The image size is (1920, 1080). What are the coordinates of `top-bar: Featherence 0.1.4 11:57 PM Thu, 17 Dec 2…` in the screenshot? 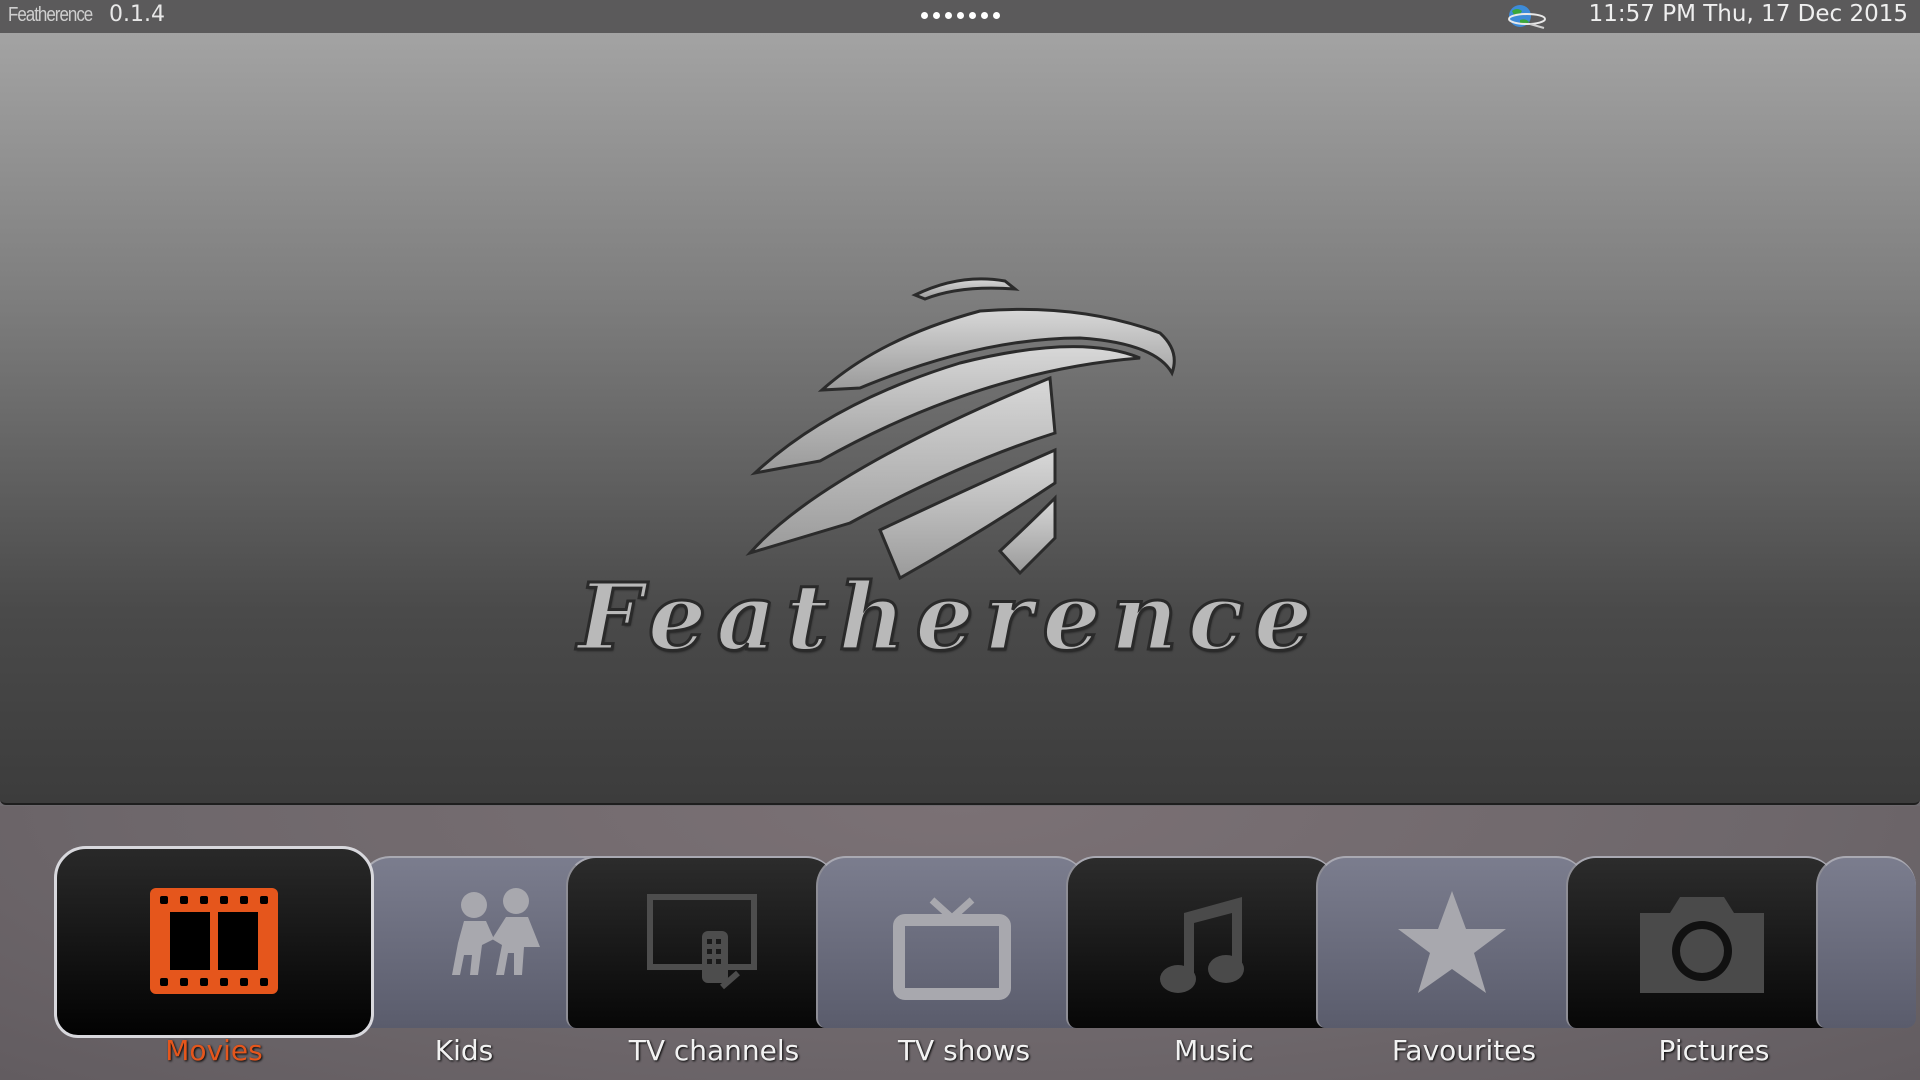 It's located at (960, 16).